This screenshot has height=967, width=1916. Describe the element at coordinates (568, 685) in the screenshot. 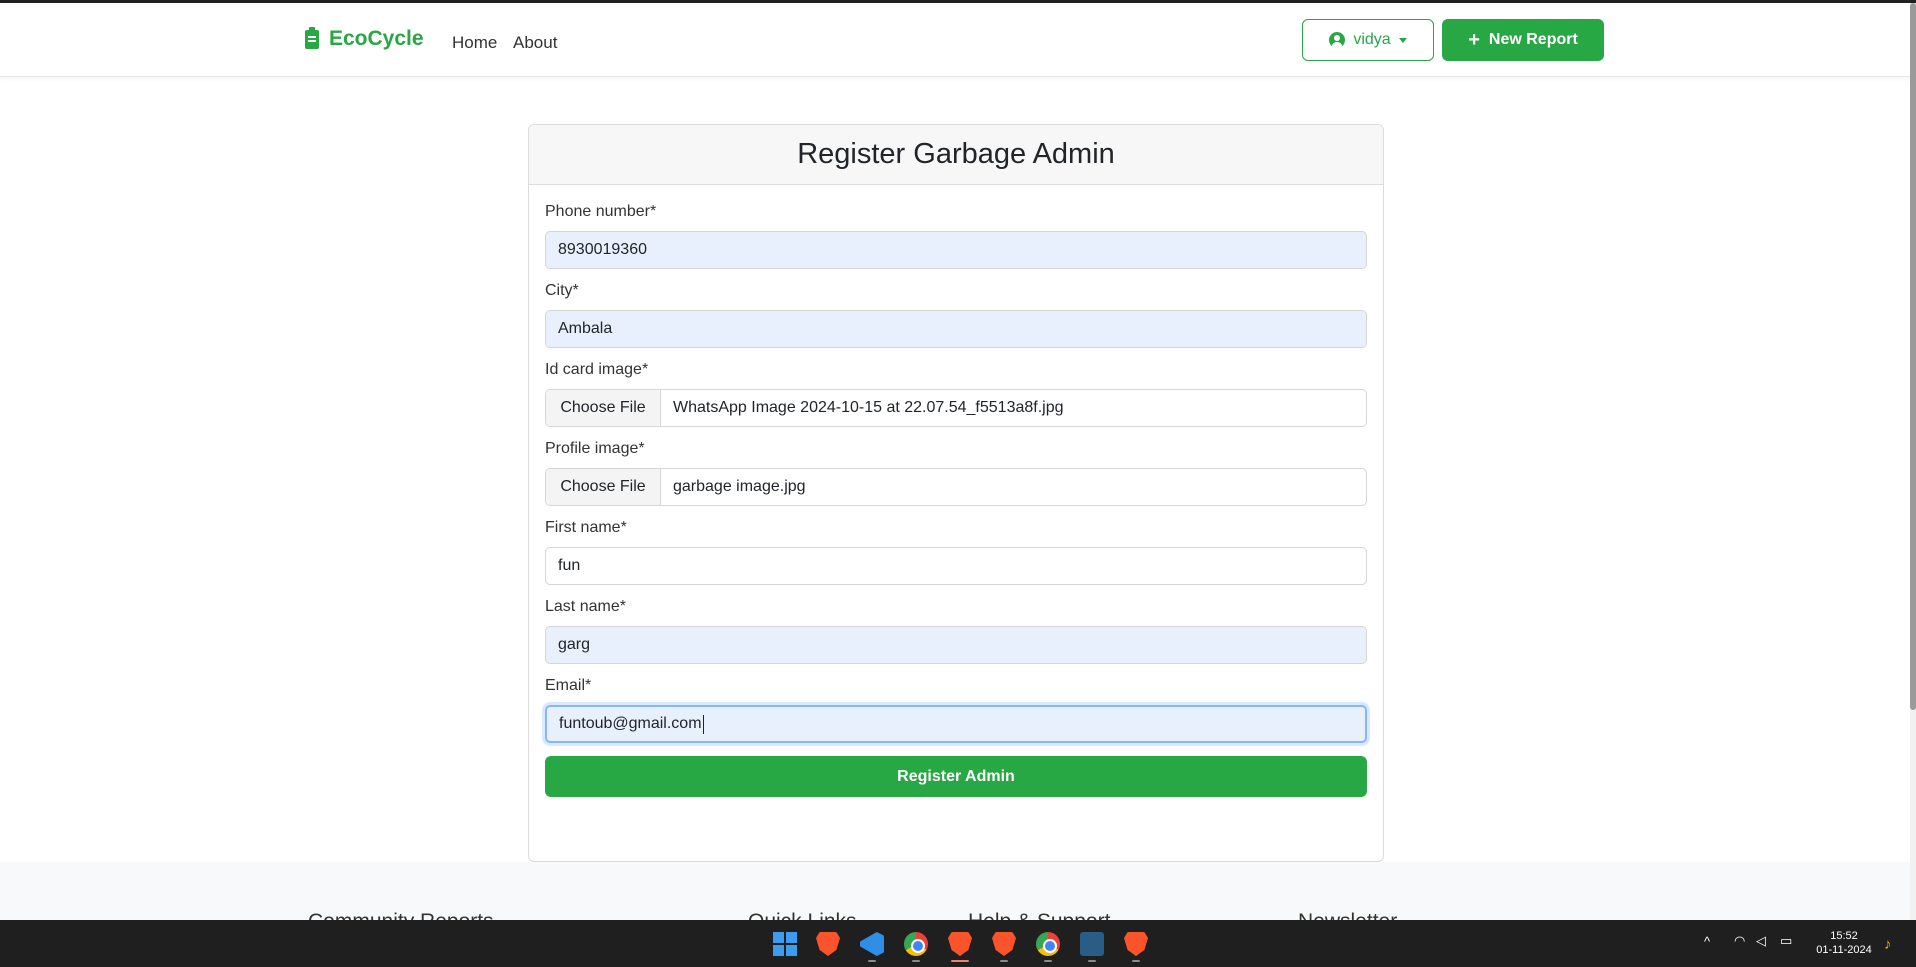

I see `email-label: Email*` at that location.